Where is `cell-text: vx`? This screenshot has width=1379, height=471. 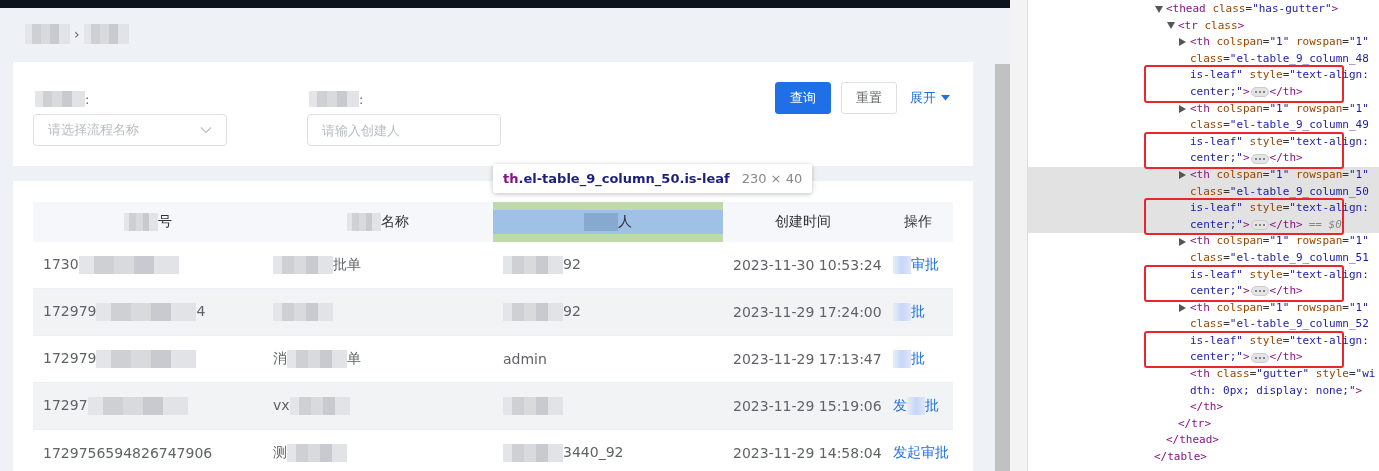
cell-text: vx is located at coordinates (281, 405).